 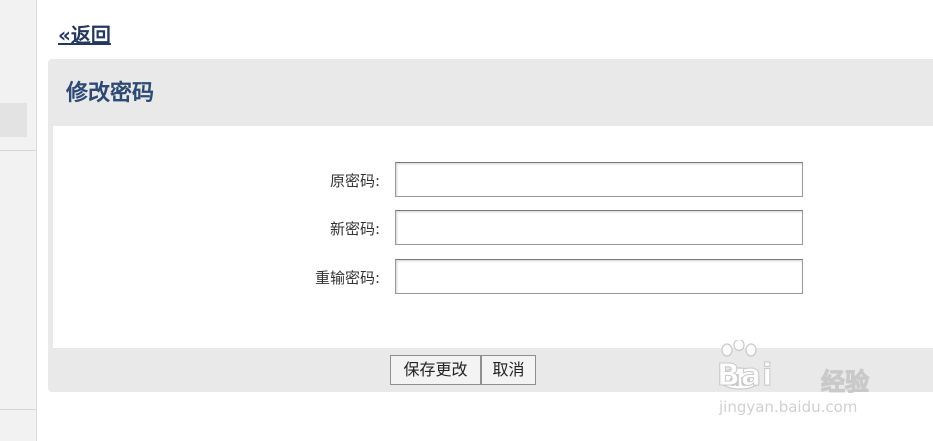 I want to click on card-header: 修改密码, so click(x=490, y=92).